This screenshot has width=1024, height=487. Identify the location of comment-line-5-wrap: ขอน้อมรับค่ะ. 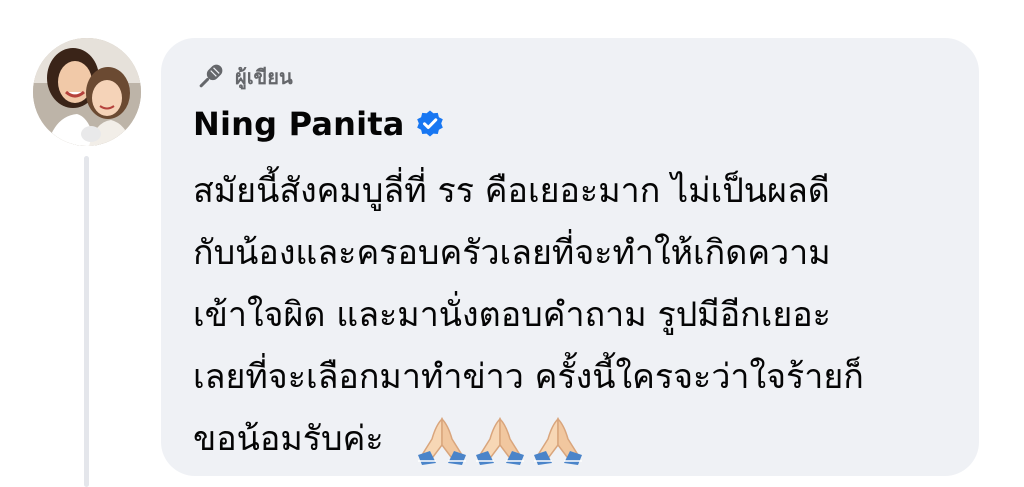
(578, 439).